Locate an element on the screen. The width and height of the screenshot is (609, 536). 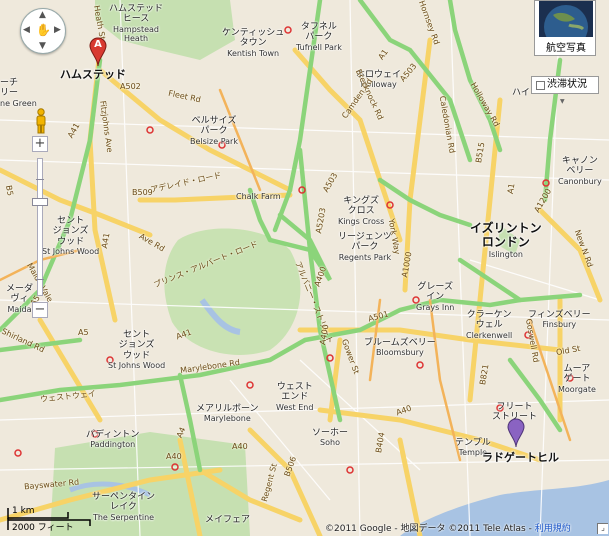
area-label-belsize-park: ベルサイズ パーク Belsize Park is located at coordinates (214, 131).